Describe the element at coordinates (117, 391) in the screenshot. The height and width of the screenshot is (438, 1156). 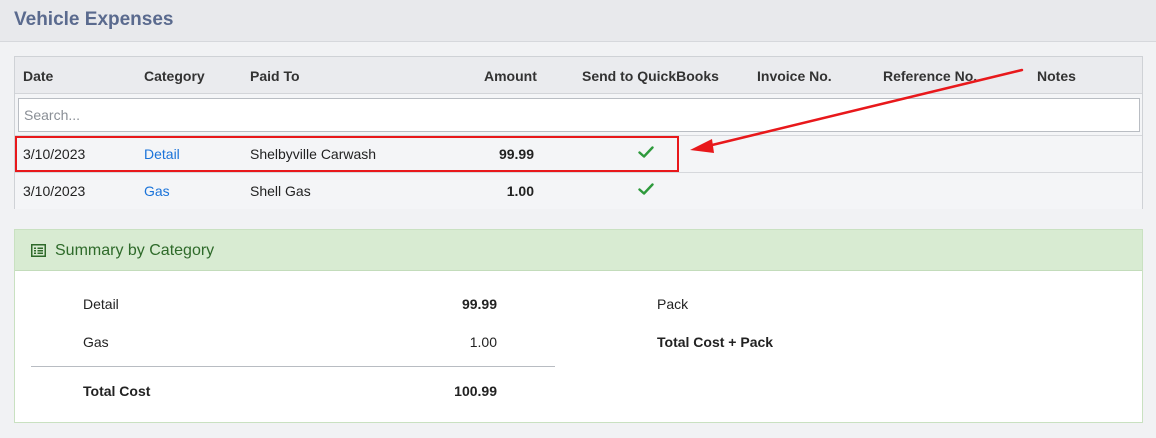
I see `summary-total-label: Total Cost` at that location.